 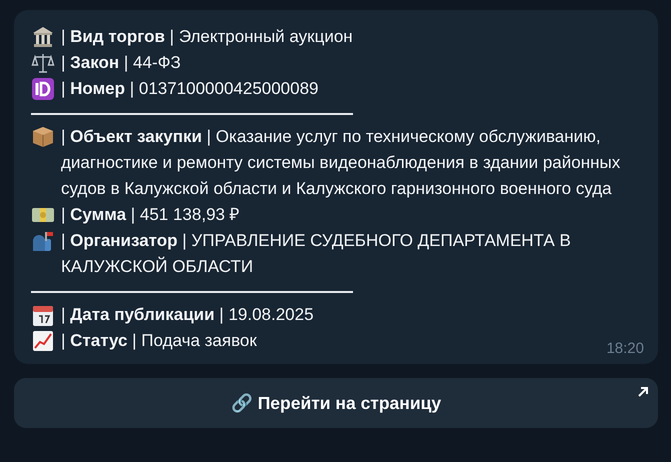 I want to click on info-line: | Номер | 0137100000425000089, so click(x=189, y=89).